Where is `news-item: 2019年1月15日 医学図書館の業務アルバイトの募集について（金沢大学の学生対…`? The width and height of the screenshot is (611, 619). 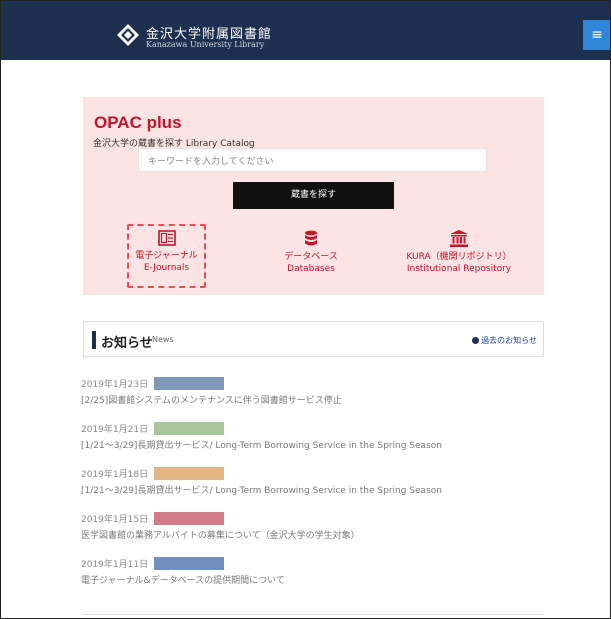
news-item: 2019年1月15日 医学図書館の業務アルバイトの募集について（金沢大学の学生対… is located at coordinates (316, 524).